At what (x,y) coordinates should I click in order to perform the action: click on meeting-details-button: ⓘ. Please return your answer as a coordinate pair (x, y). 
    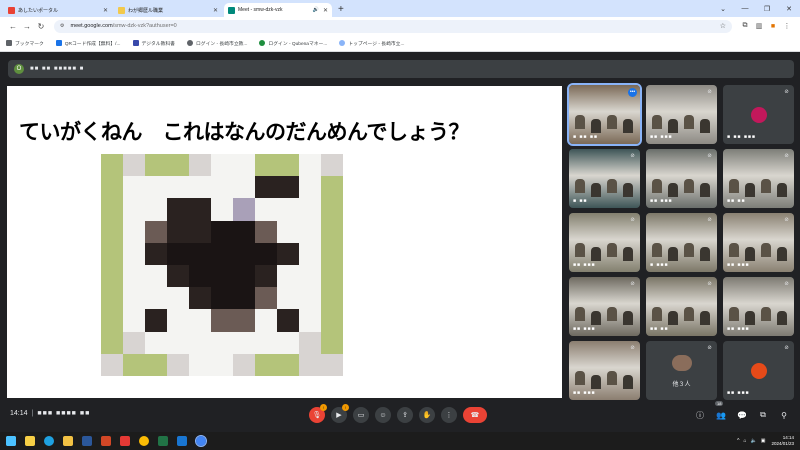
    Looking at the image, I should click on (700, 415).